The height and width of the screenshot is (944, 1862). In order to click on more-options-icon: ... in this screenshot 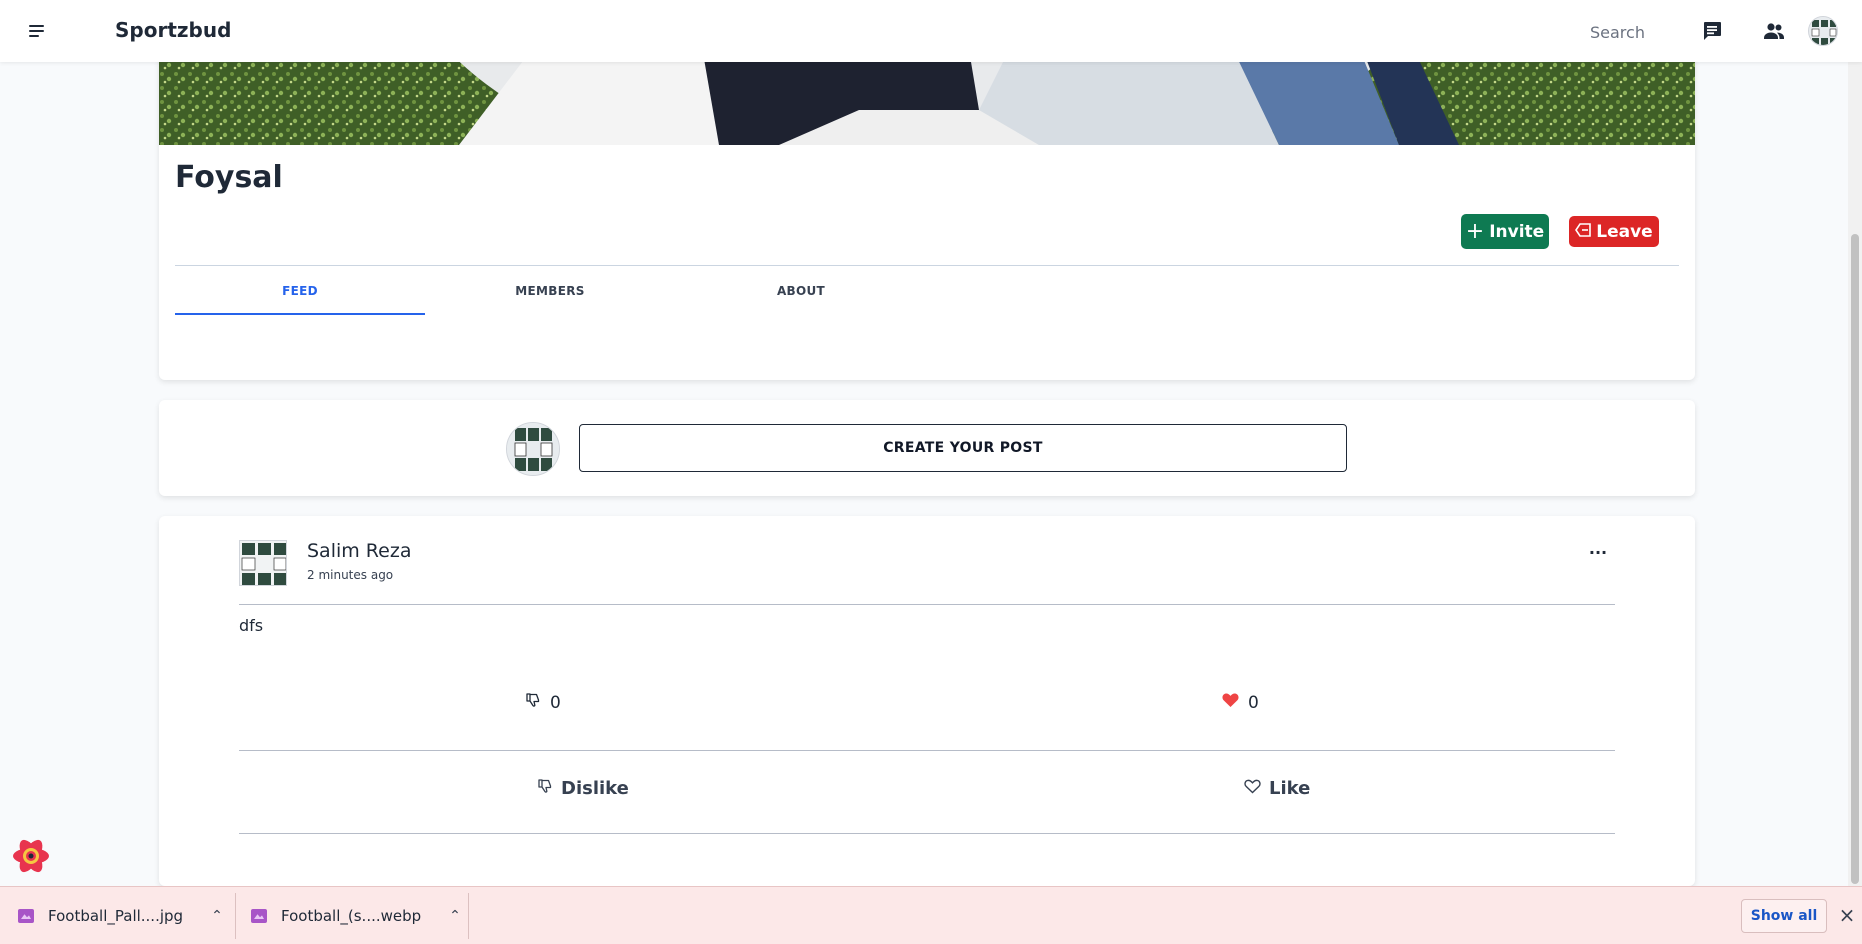, I will do `click(1598, 552)`.